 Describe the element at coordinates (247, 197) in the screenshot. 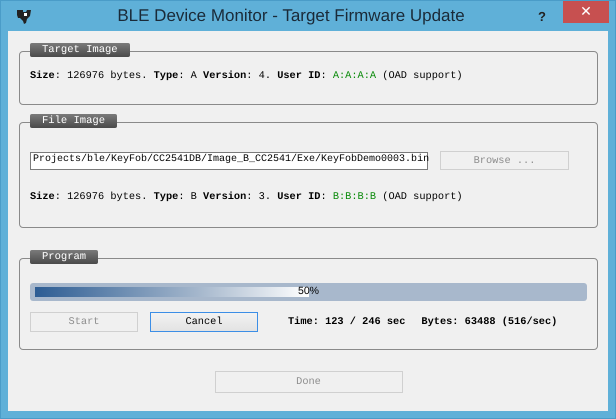

I see `image-info-text: Size: 126976 bytes. Type: B Version: 3. User ID: B:B:B:B (OAD support)` at that location.